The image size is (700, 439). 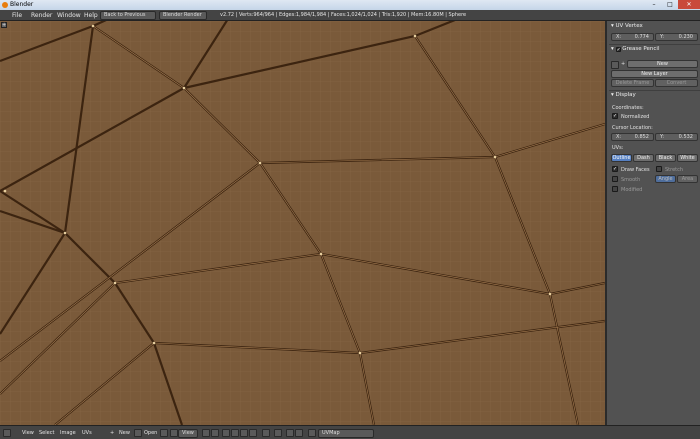 I want to click on menu-file: File, so click(x=17, y=15).